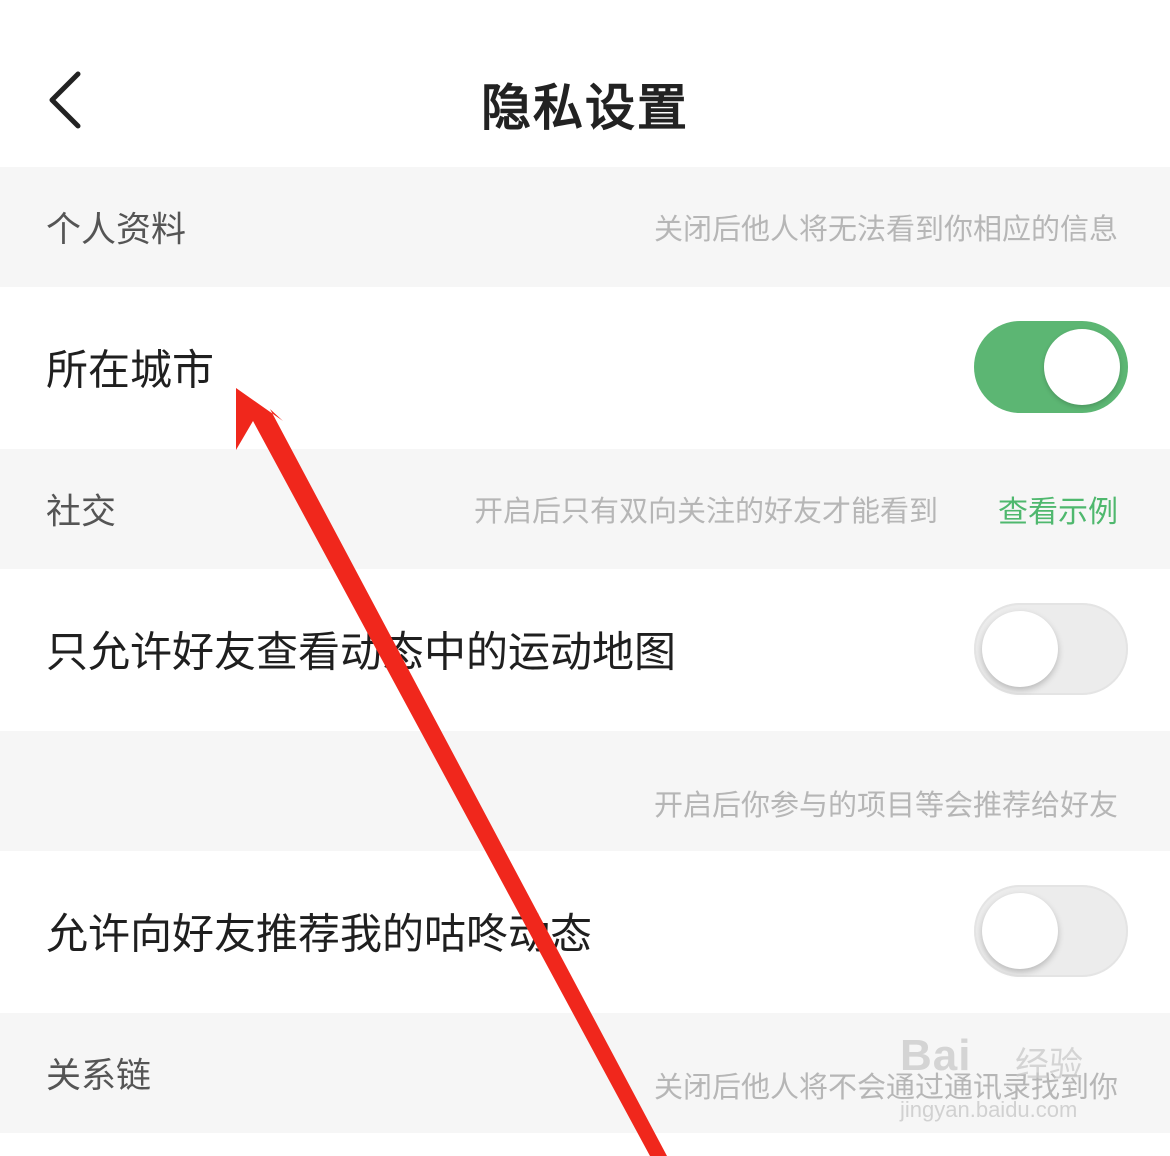 The width and height of the screenshot is (1170, 1156). I want to click on setting-label: 允许向好友推荐我的咕咚动态, so click(319, 934).